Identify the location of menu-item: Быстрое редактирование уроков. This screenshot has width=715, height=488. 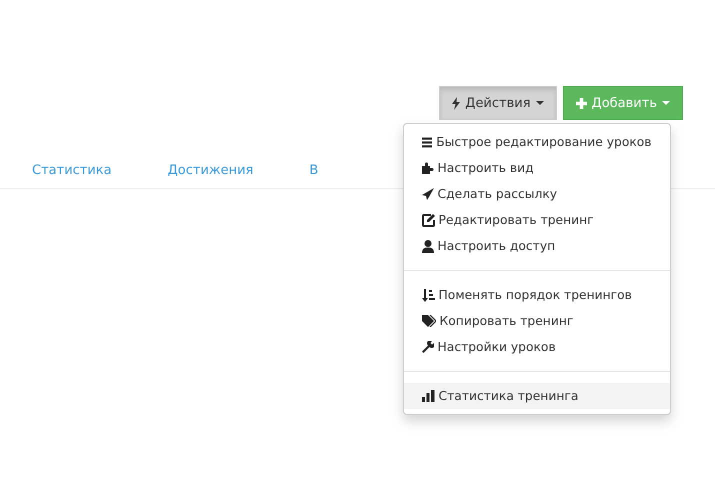
(537, 142).